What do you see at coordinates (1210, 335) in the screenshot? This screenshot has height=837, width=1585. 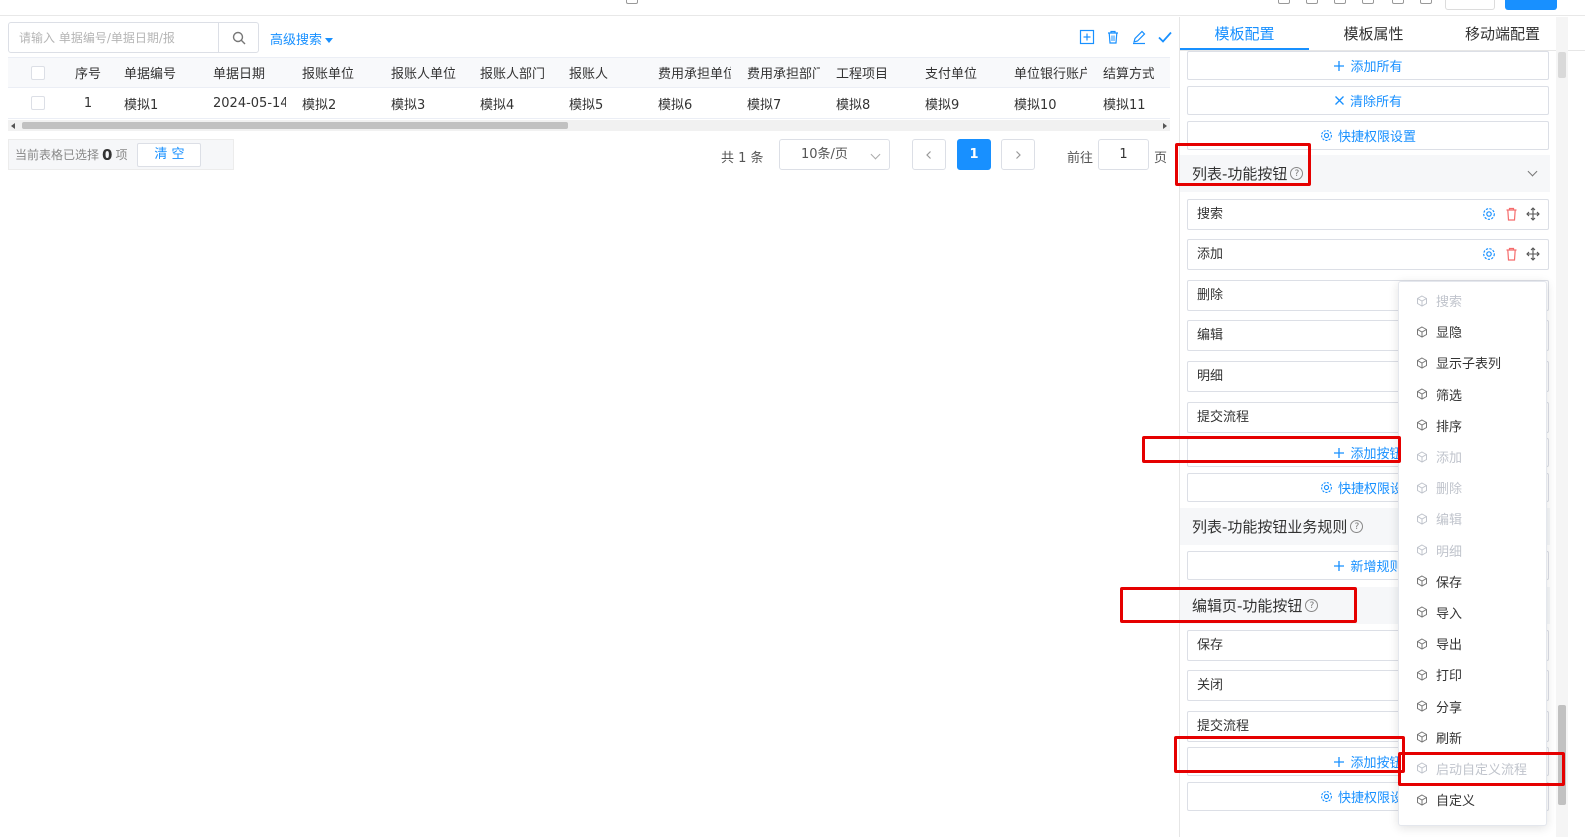 I see `item-label: 编辑` at bounding box center [1210, 335].